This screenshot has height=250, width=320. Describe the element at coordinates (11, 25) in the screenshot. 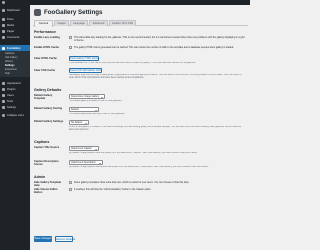

I see `menu-item-label: Media` at that location.